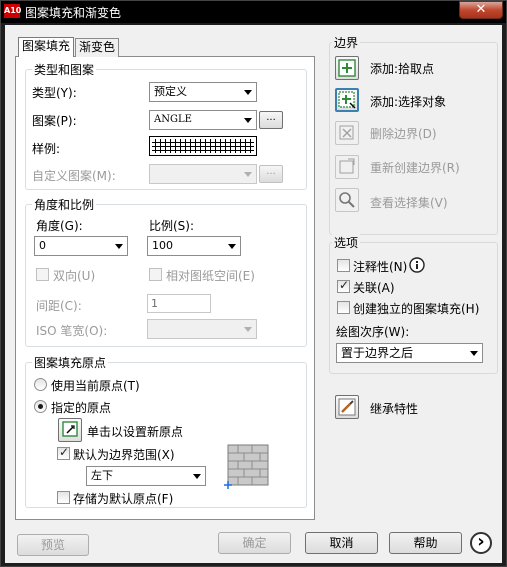  What do you see at coordinates (403, 133) in the screenshot?
I see `remove-boundaries-label: 删除边界(D)` at bounding box center [403, 133].